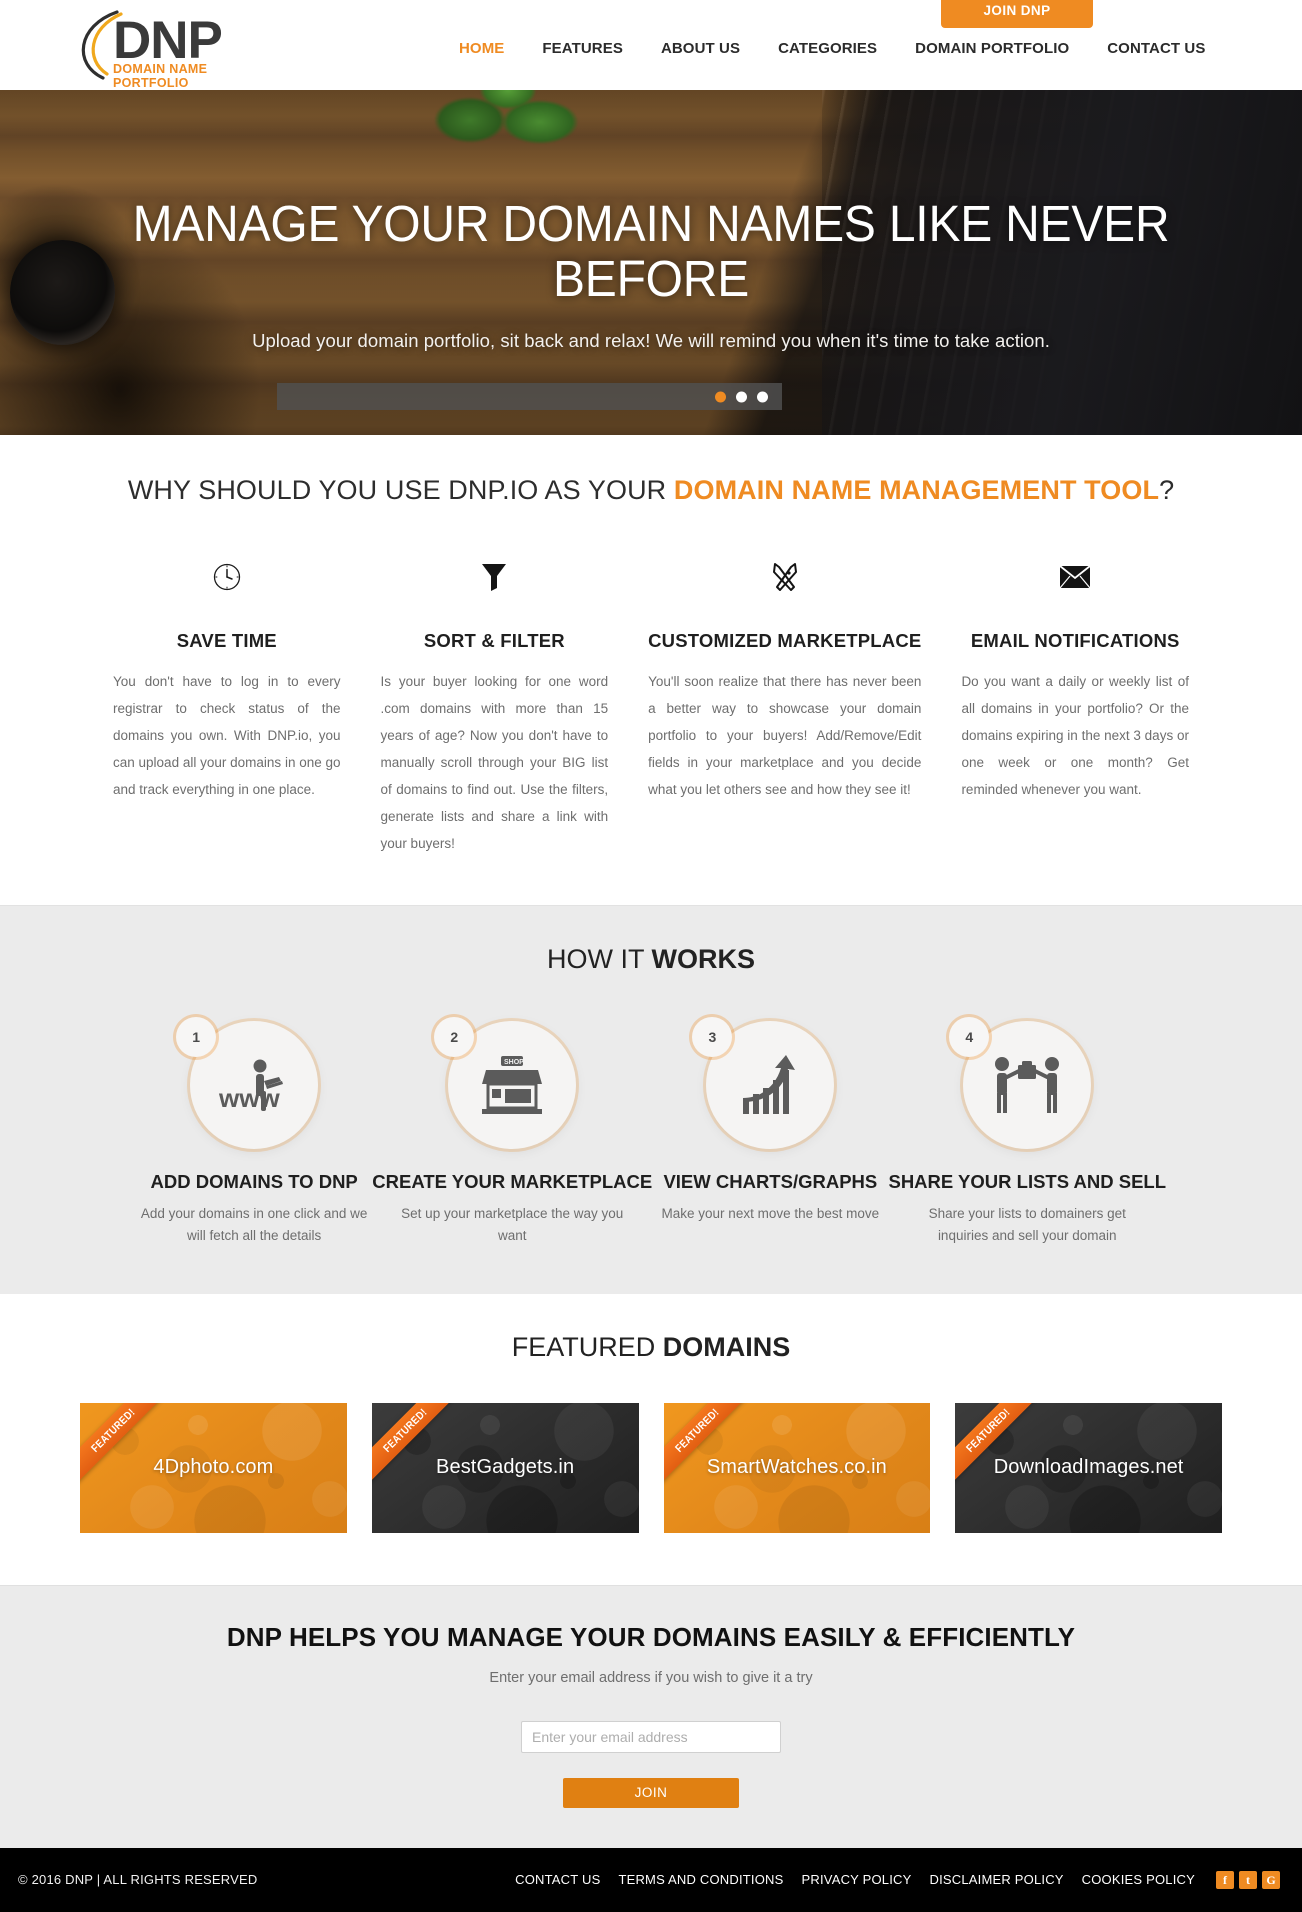 This screenshot has width=1302, height=1912. I want to click on step-circle-wrap: SHOP 2, so click(505, 1083).